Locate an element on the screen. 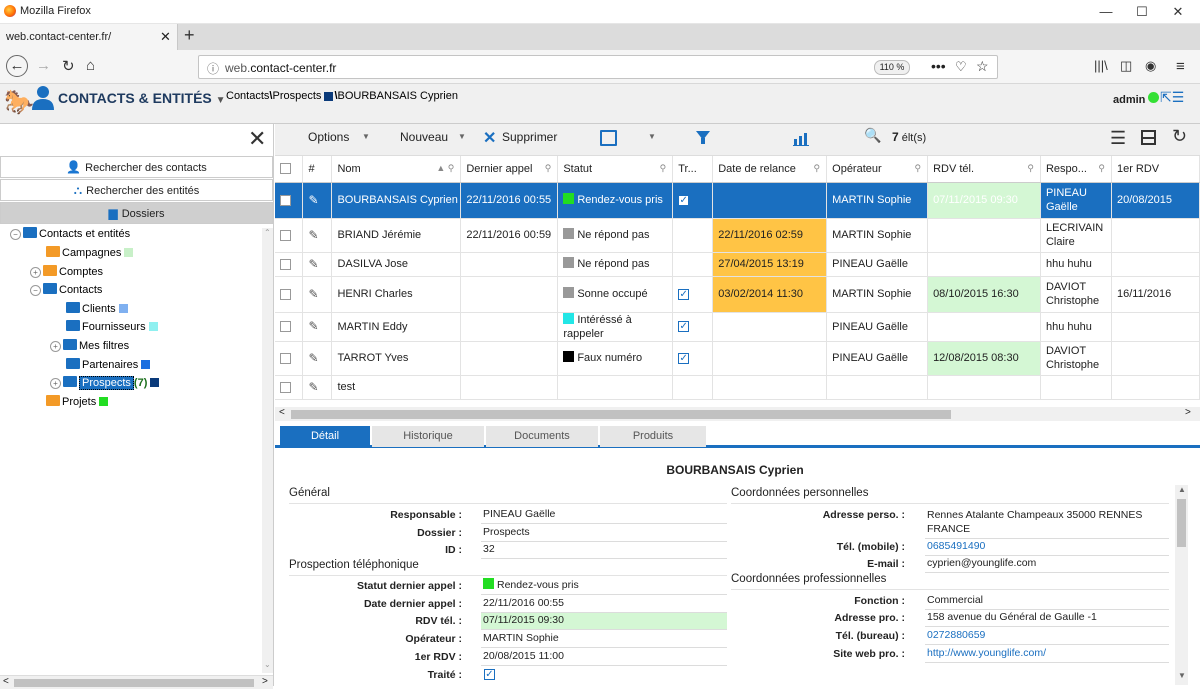 This screenshot has width=1200, height=692. scroll-up-icon: ⌃ is located at coordinates (267, 232).